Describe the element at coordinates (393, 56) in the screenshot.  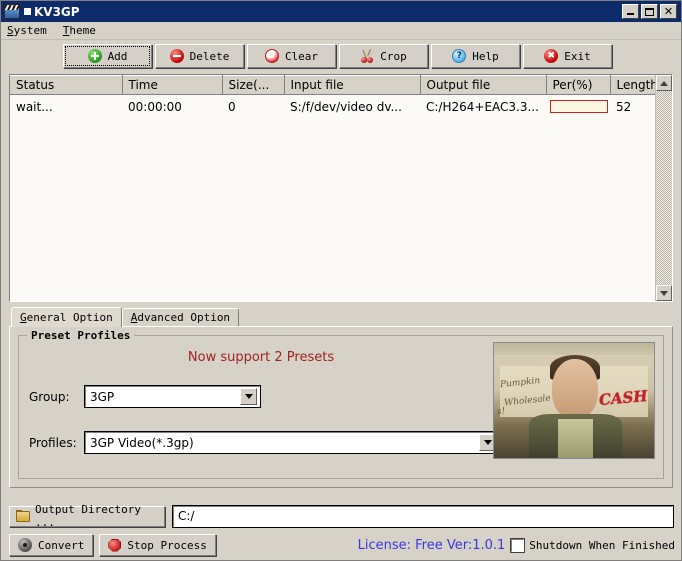
I see `crop-button-label: Crop` at that location.